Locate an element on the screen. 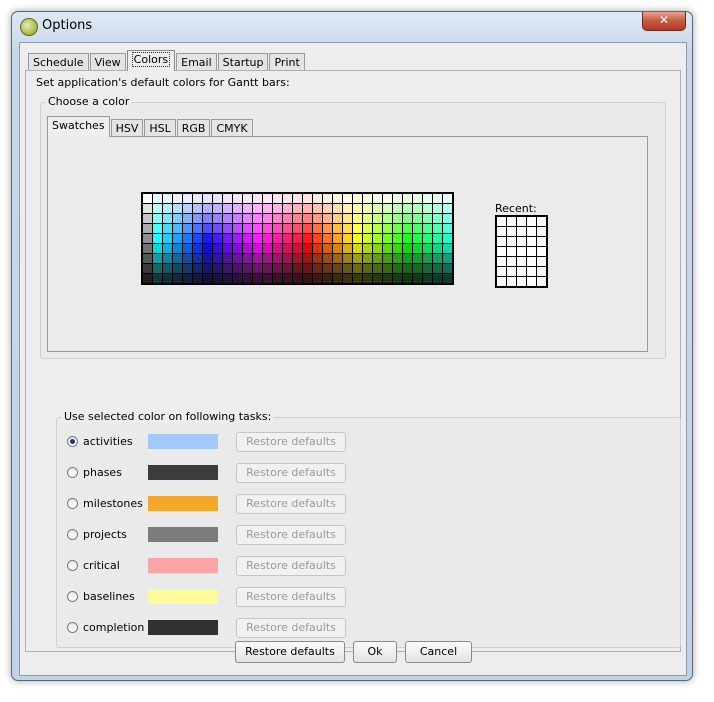 The height and width of the screenshot is (702, 714). subtab-hsv: HSV is located at coordinates (127, 128).